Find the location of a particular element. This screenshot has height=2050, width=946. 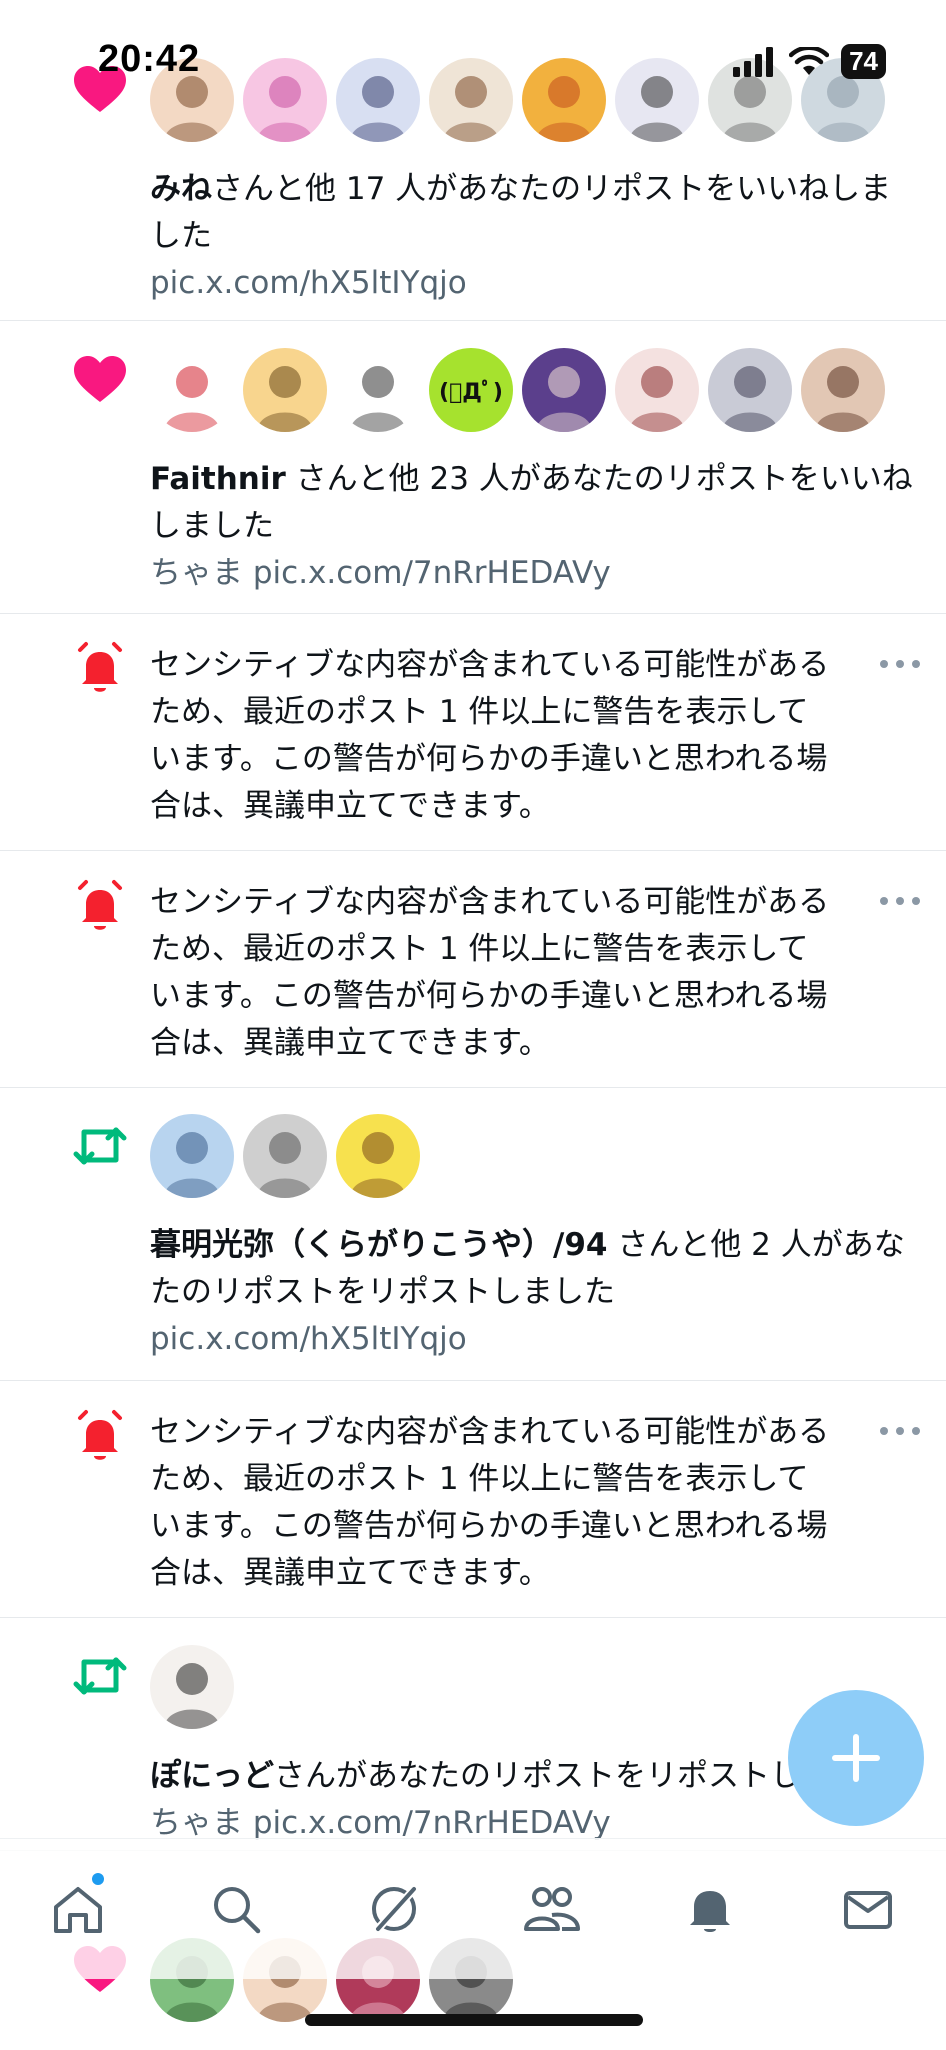

home-indicator is located at coordinates (474, 2020).